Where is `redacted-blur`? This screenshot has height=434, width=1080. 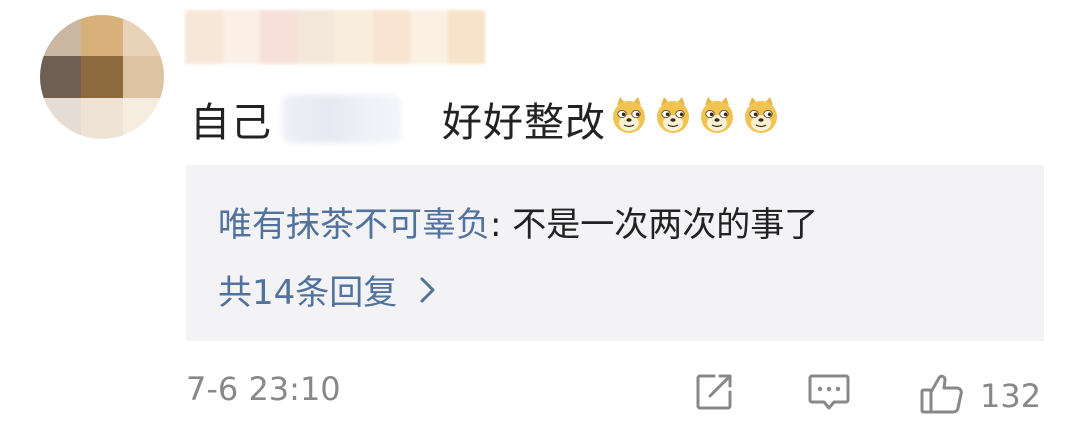 redacted-blur is located at coordinates (342, 119).